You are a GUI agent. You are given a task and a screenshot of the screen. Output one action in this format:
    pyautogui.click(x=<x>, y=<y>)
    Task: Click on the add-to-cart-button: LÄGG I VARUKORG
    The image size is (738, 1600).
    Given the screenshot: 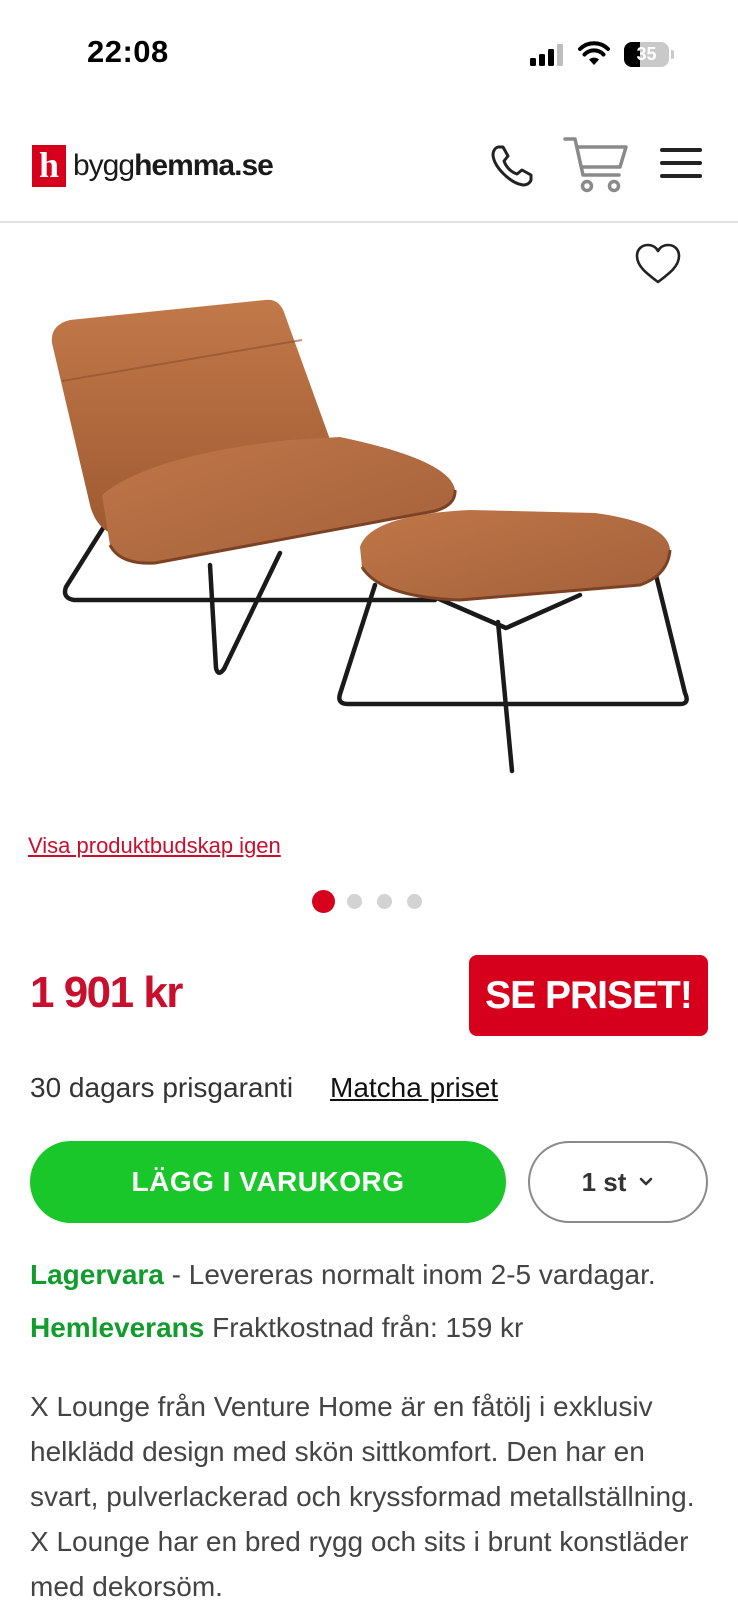 What is the action you would take?
    pyautogui.click(x=268, y=1182)
    